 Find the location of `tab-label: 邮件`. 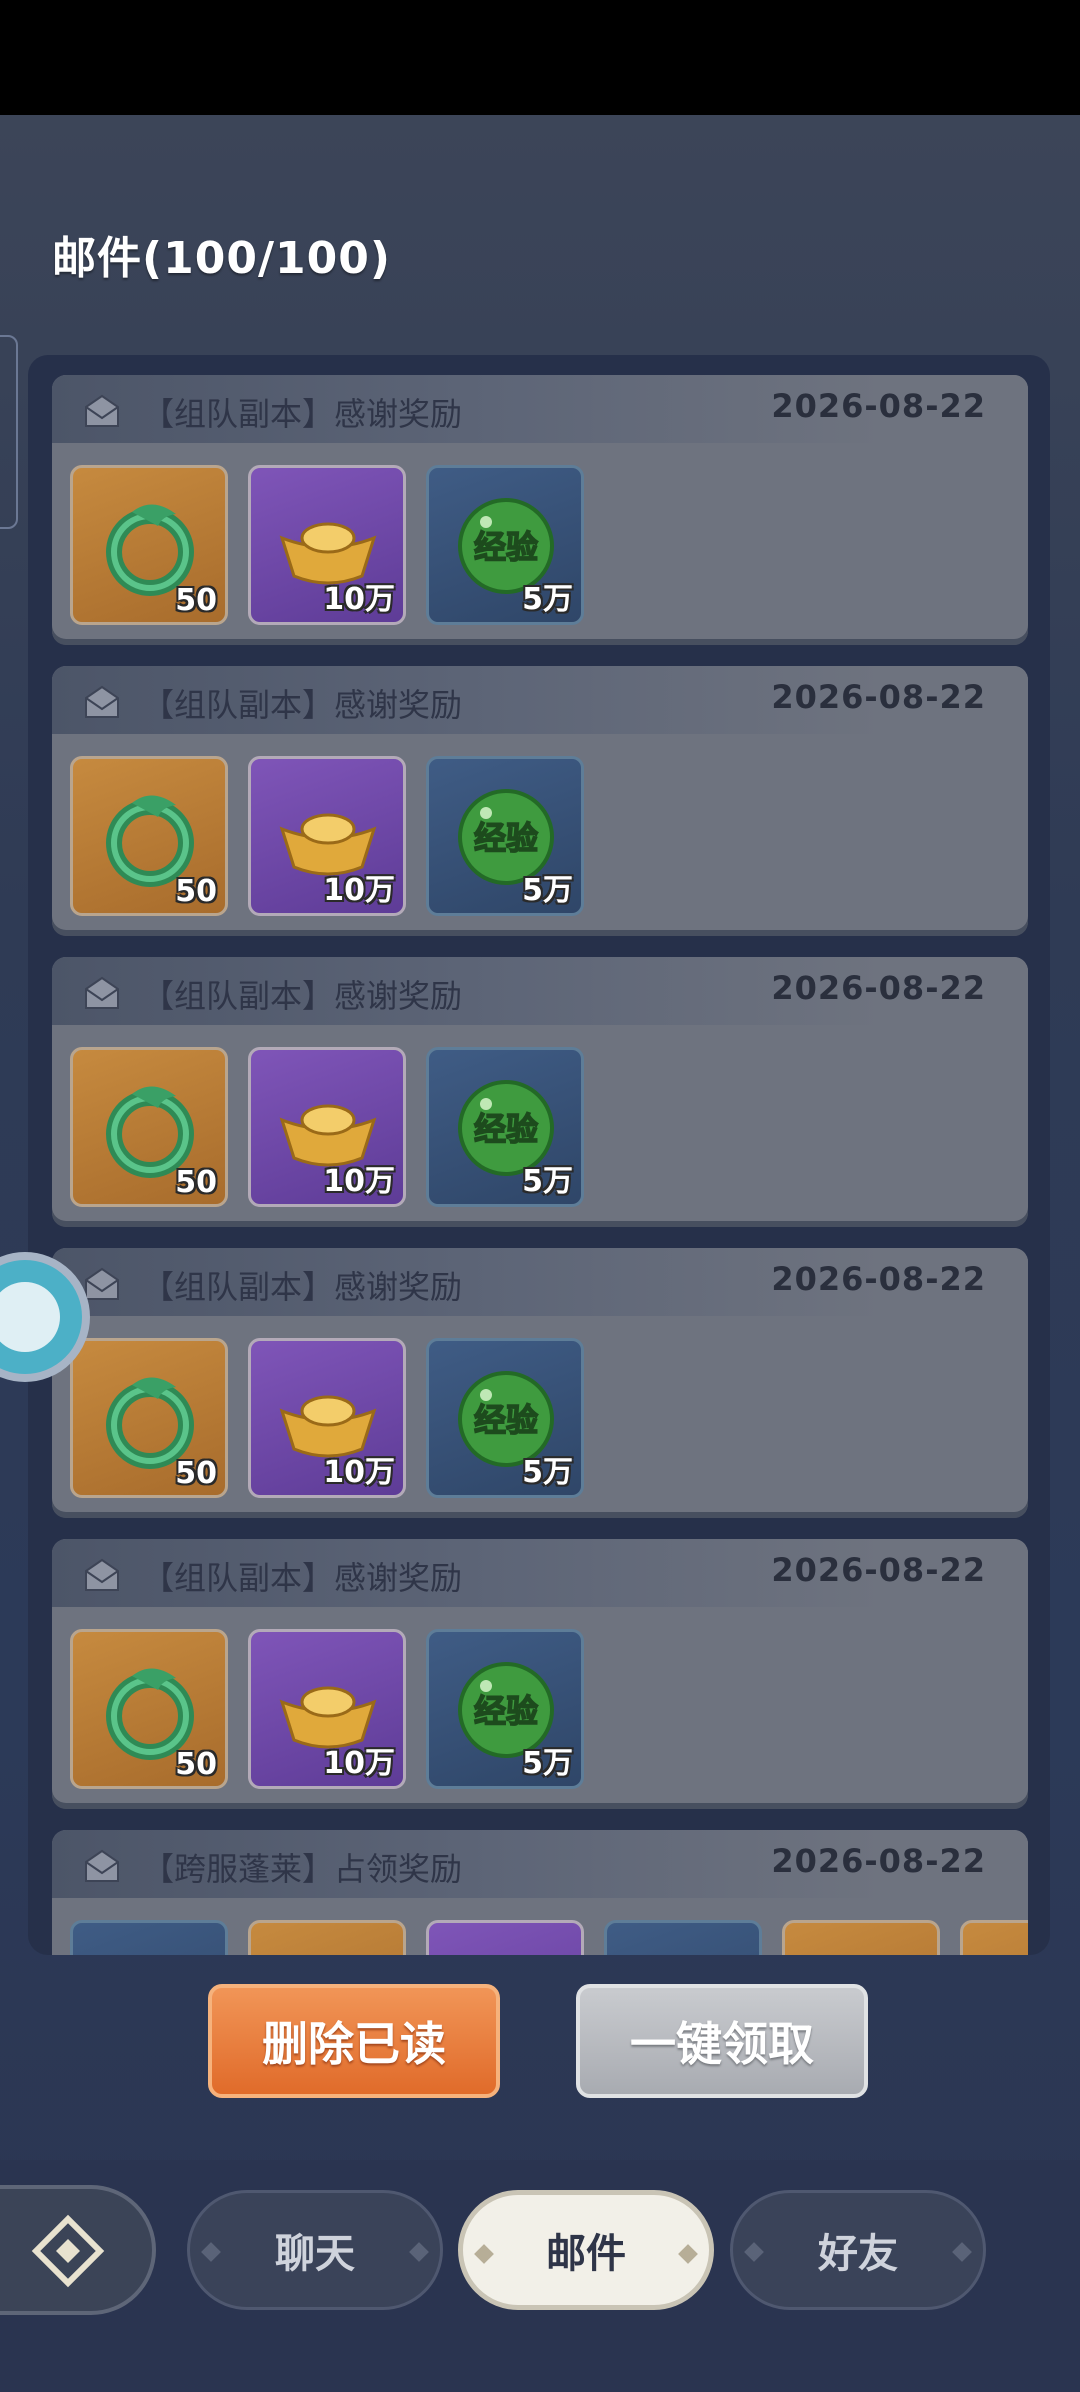

tab-label: 邮件 is located at coordinates (586, 2254).